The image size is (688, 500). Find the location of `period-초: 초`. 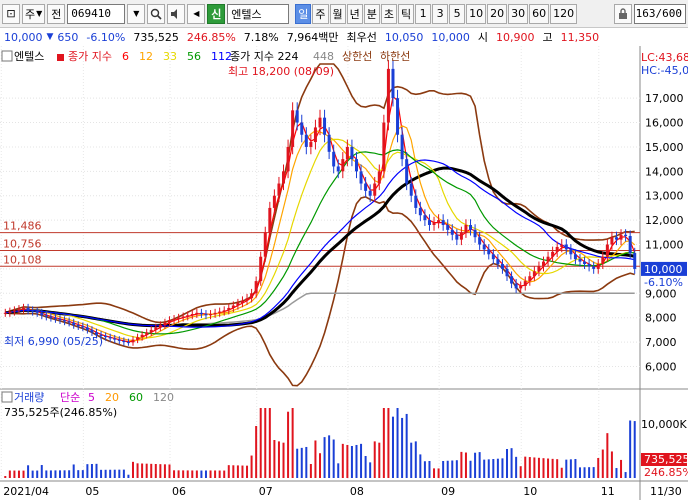

period-초: 초 is located at coordinates (389, 13).